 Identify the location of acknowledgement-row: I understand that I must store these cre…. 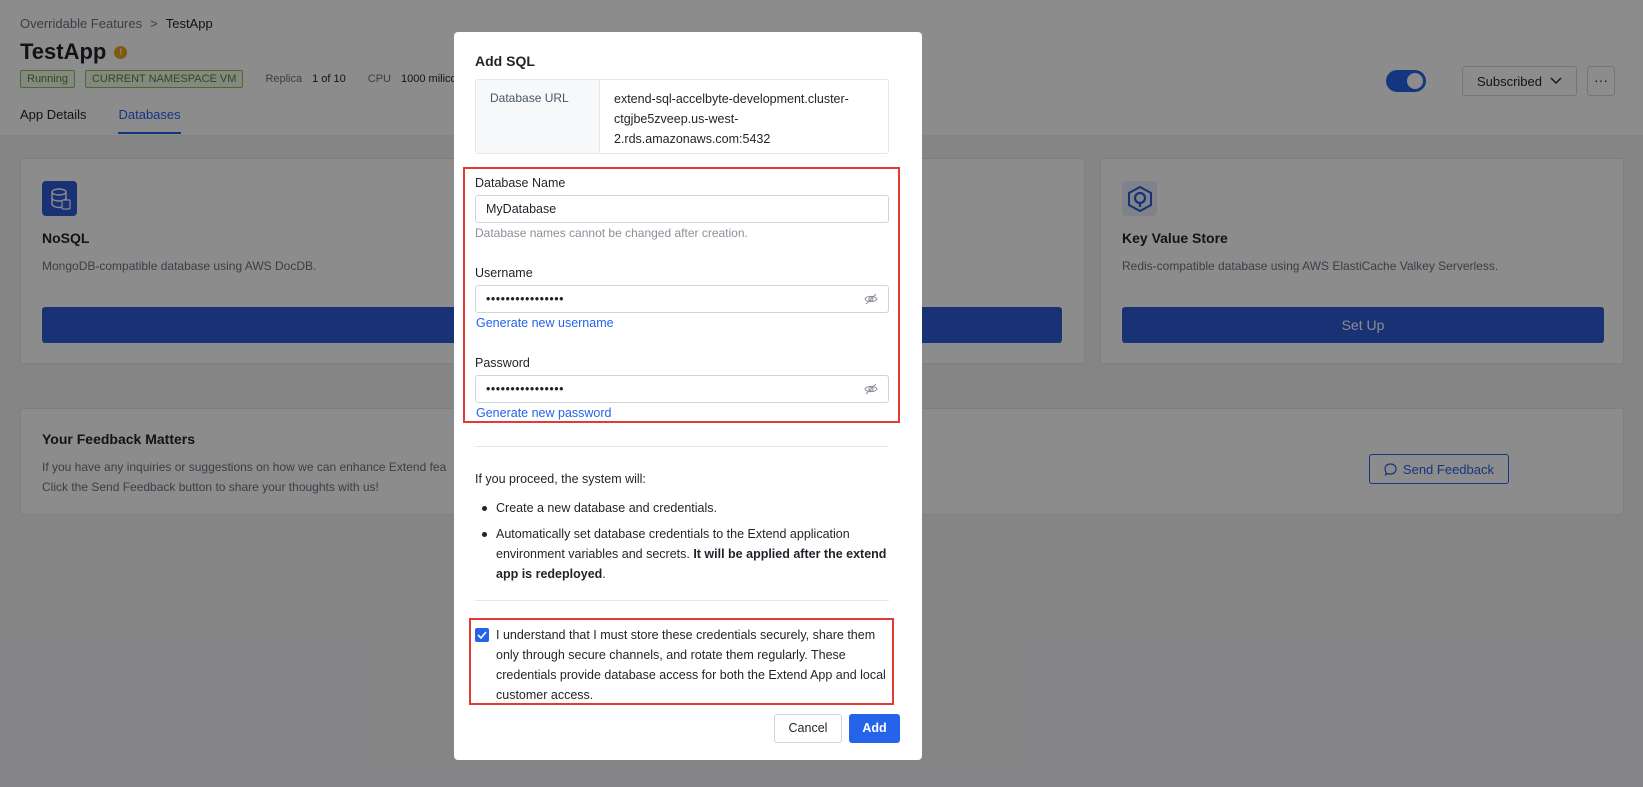
(682, 665).